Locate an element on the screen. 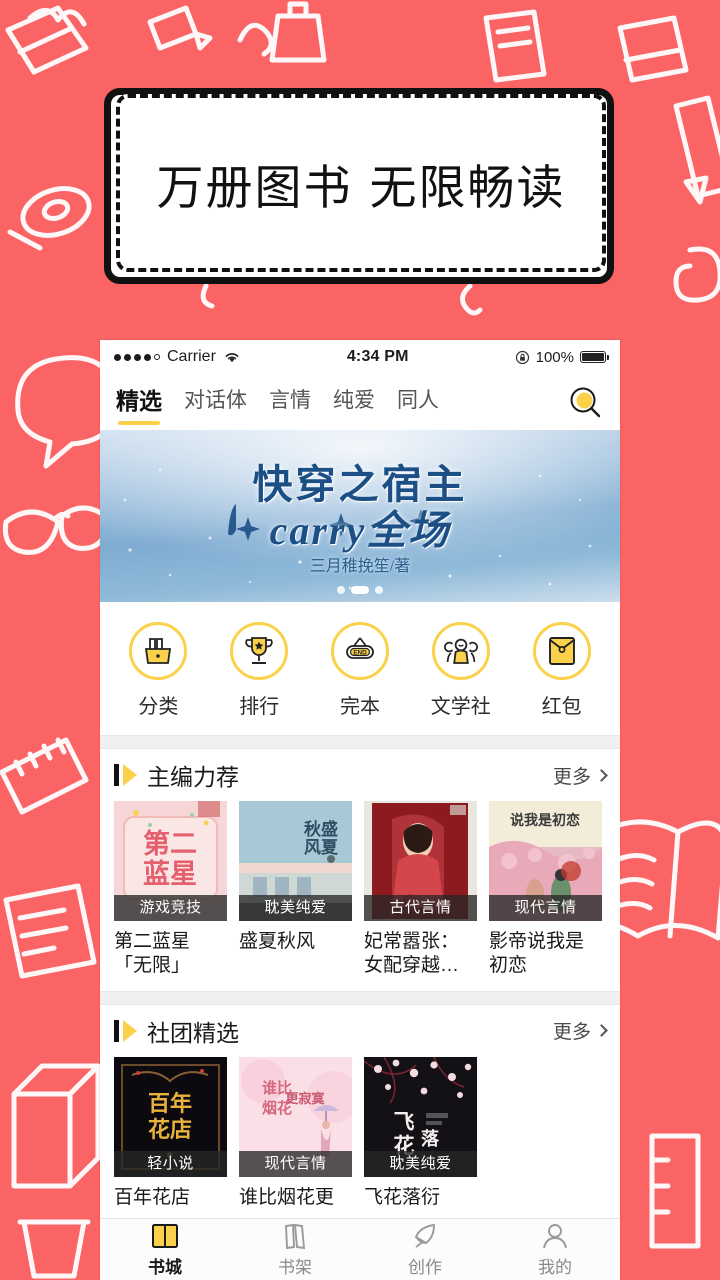 This screenshot has width=720, height=1280. battery-percent-label: 100% is located at coordinates (554, 357).